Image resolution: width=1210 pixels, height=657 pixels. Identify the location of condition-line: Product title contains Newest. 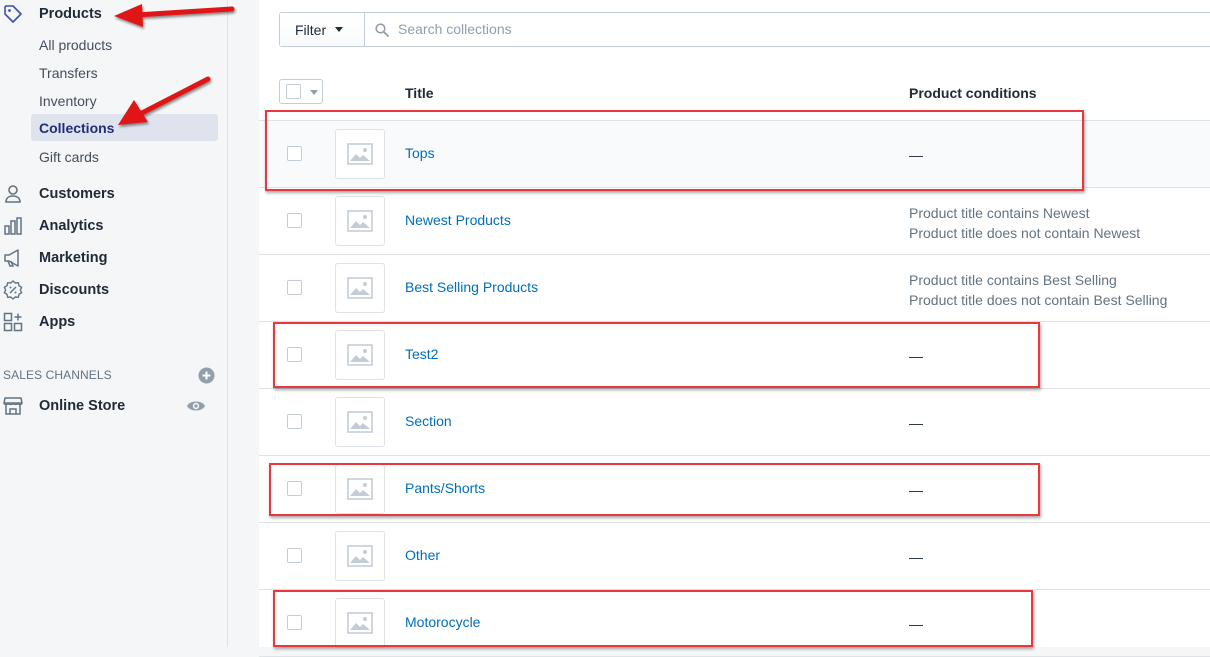
(999, 213).